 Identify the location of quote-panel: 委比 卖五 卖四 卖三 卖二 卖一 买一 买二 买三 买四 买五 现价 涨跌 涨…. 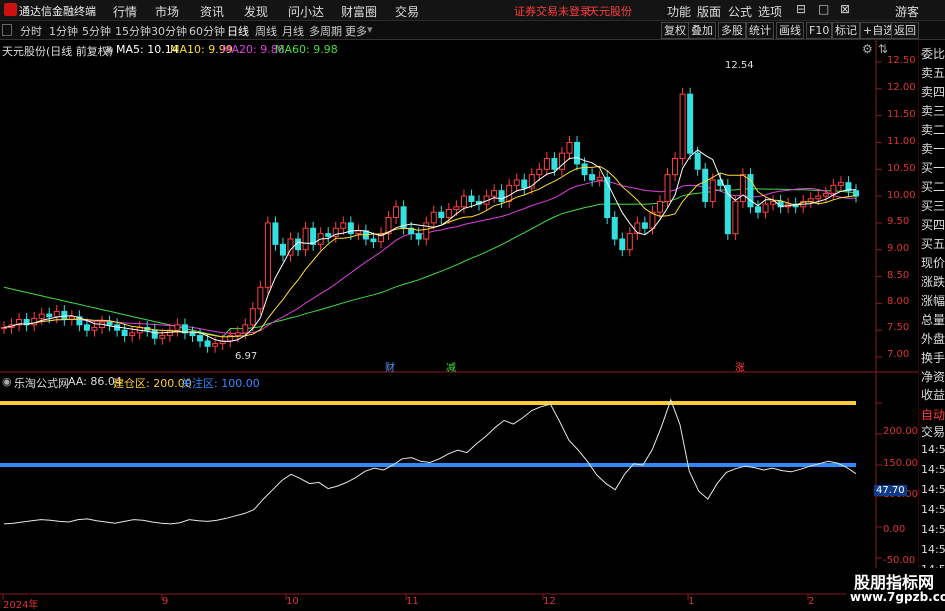
(931, 324).